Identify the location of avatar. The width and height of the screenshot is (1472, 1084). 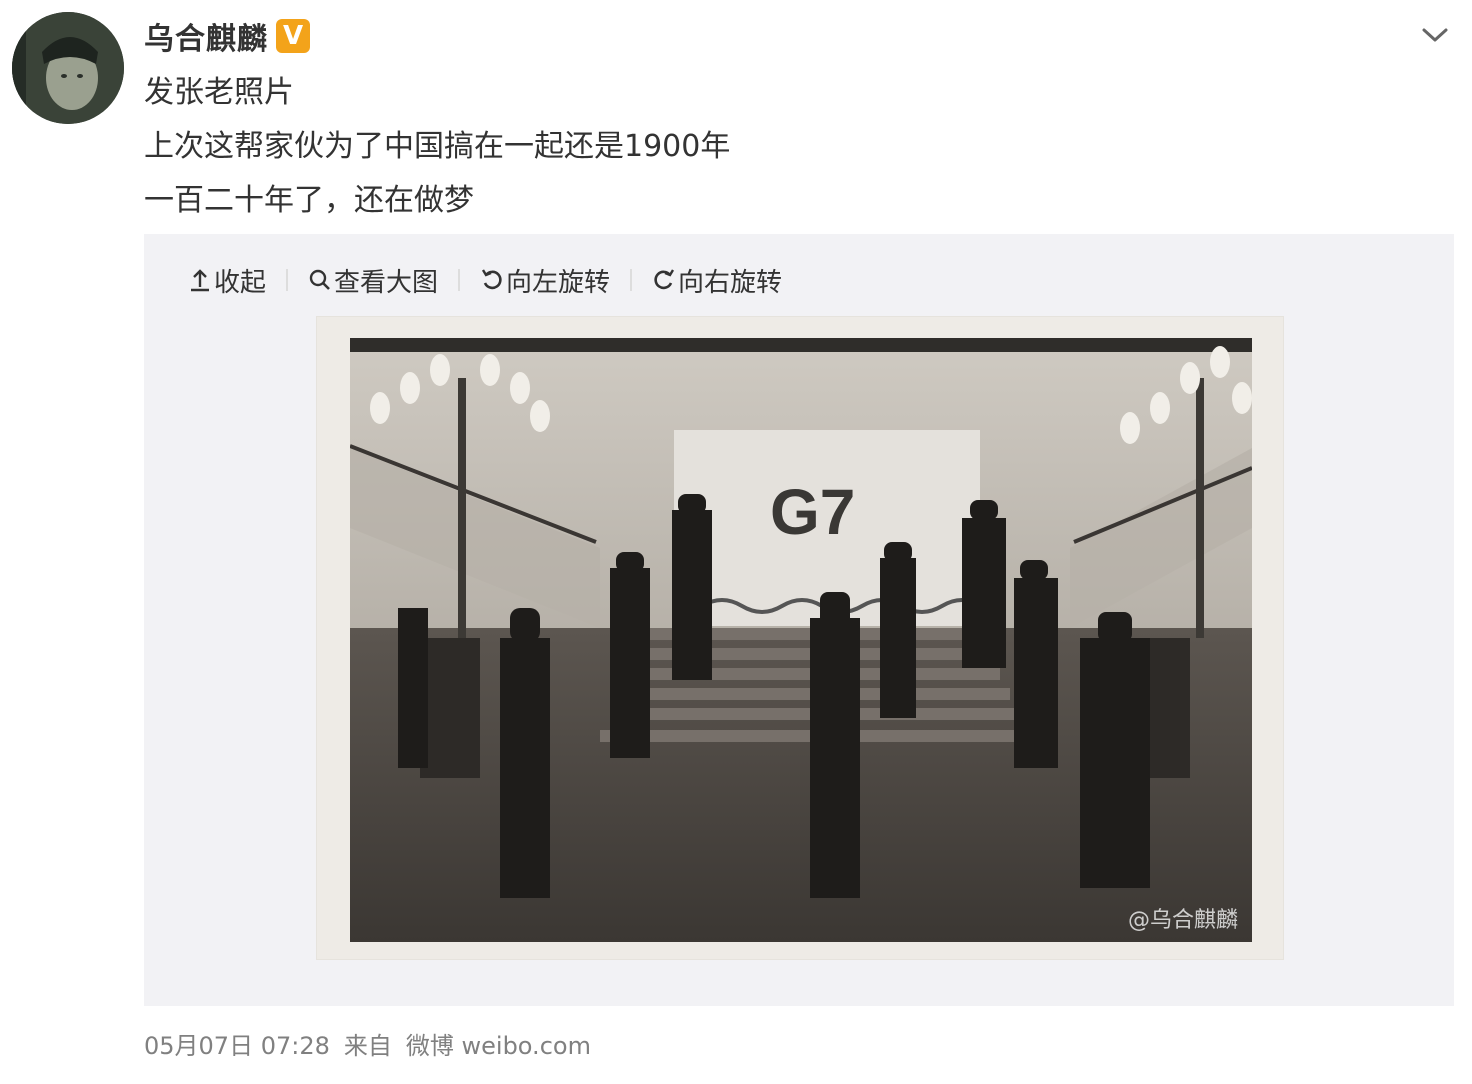
(68, 68).